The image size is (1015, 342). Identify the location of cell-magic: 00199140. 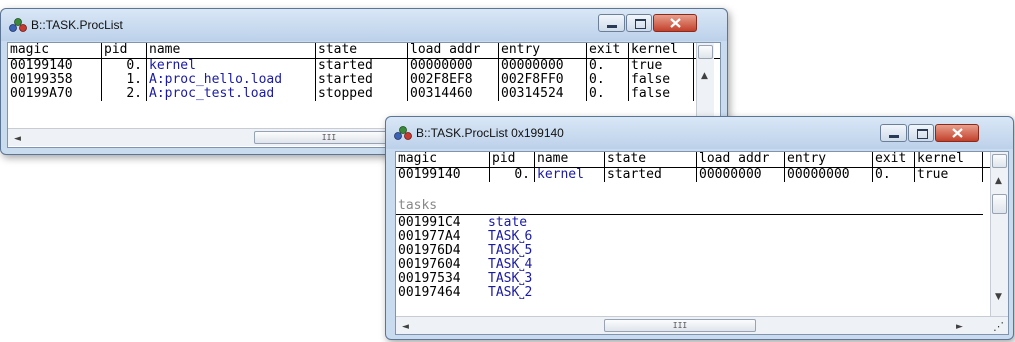
(55, 66).